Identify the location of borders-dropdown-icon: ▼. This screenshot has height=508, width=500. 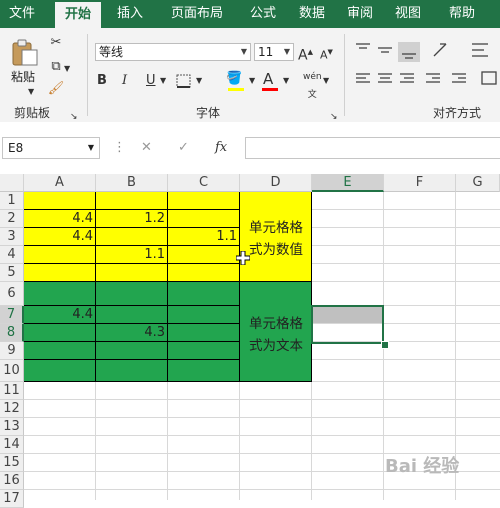
(199, 81).